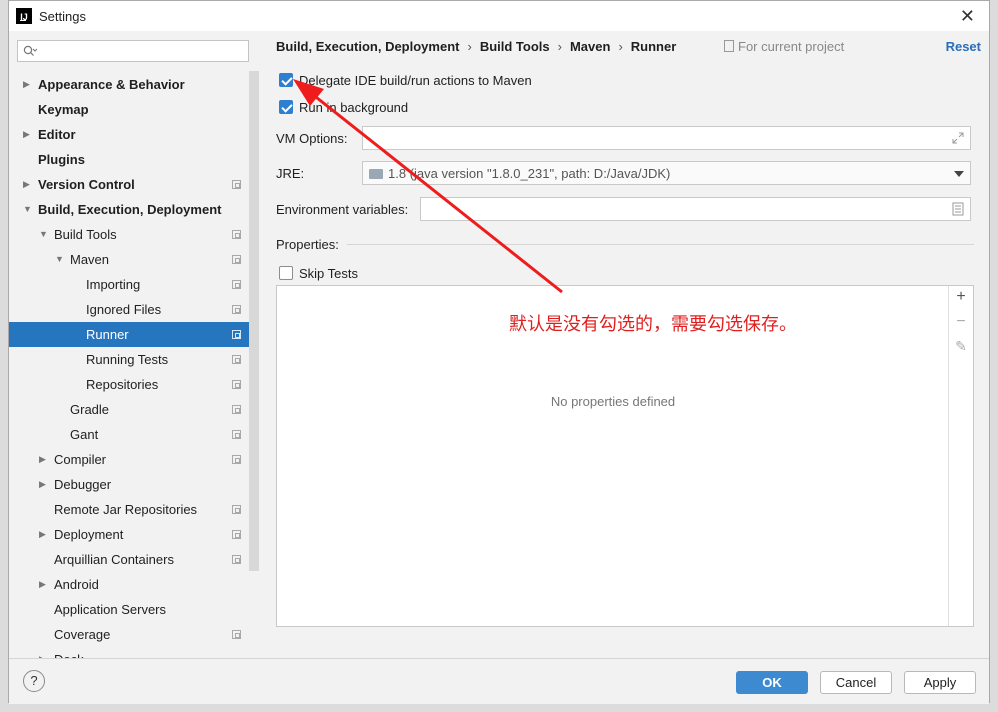  Describe the element at coordinates (613, 401) in the screenshot. I see `empty-properties-text: No properties defined` at that location.